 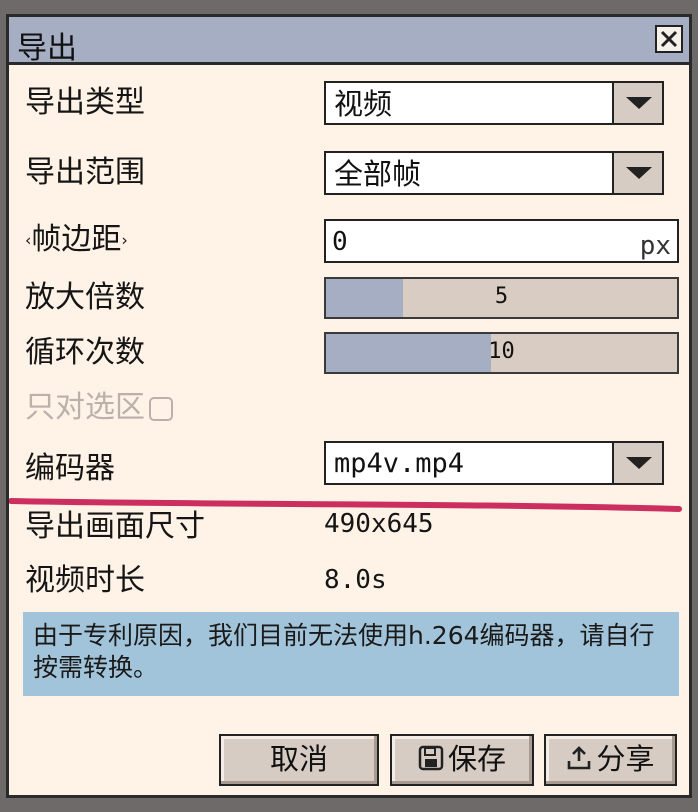 I want to click on dialog-title: 导出, so click(x=47, y=48).